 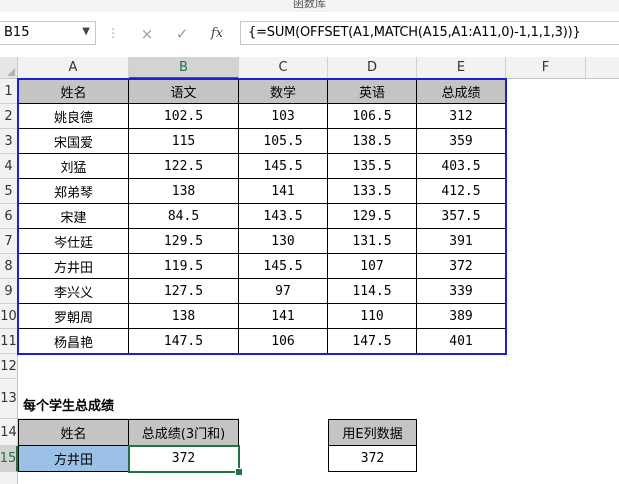 What do you see at coordinates (73, 341) in the screenshot?
I see `student-name-cell: 杨昌艳` at bounding box center [73, 341].